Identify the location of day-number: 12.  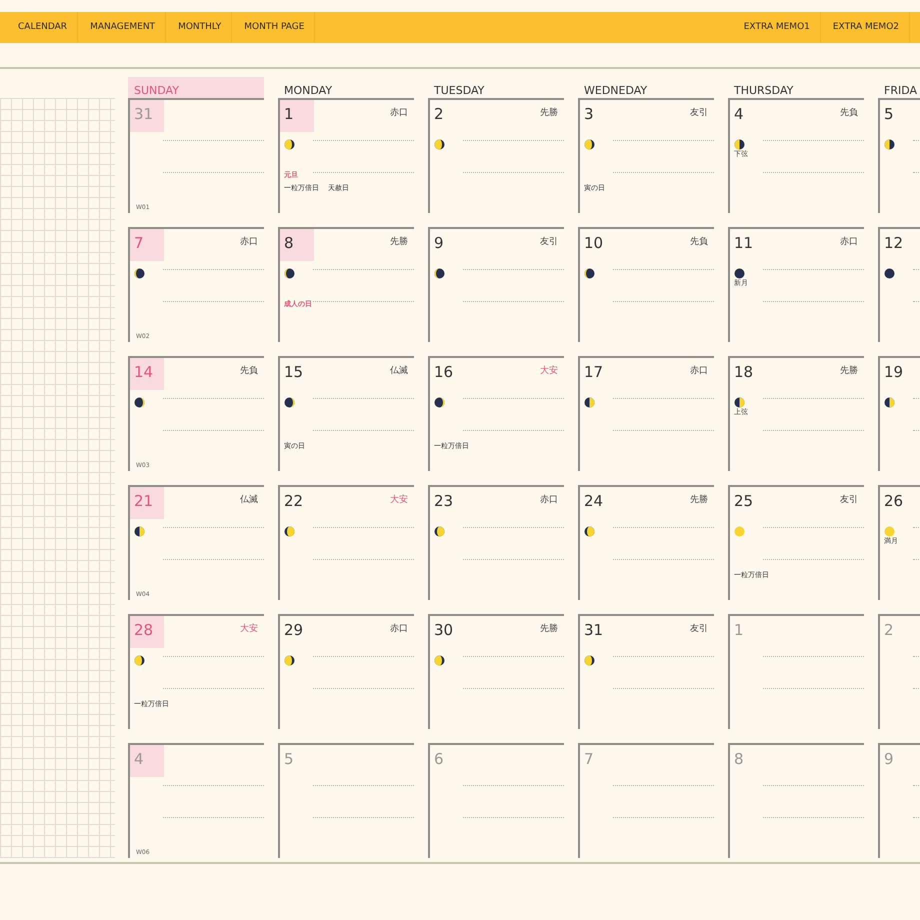
(893, 243).